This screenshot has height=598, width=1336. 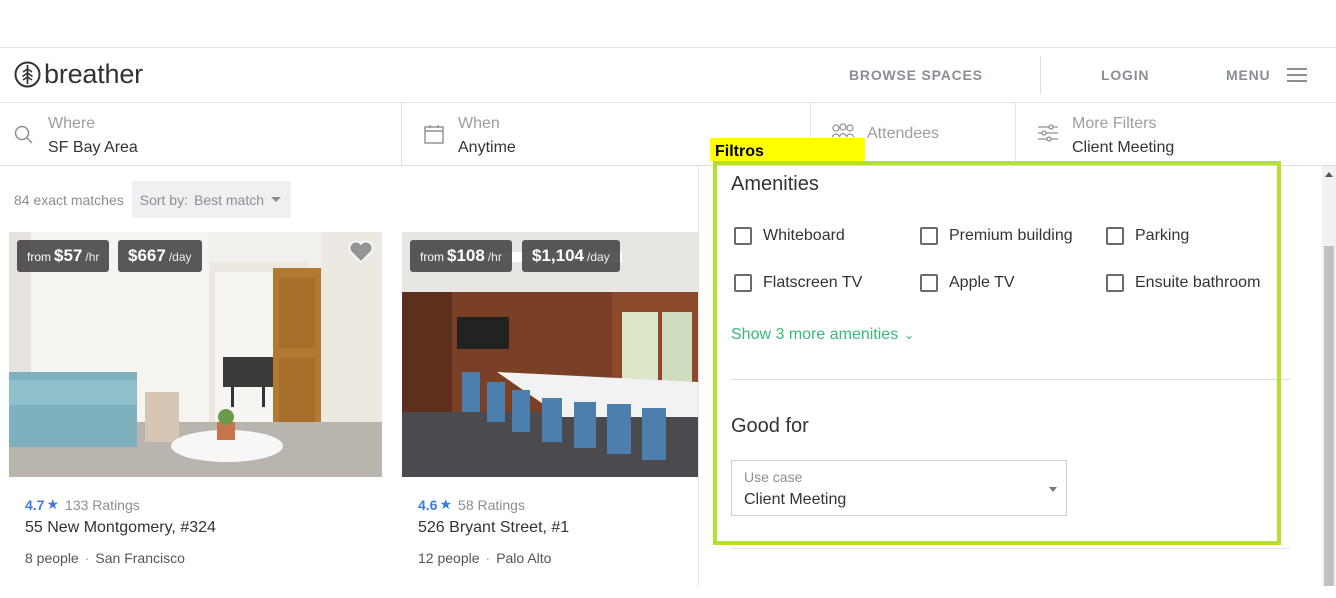 I want to click on menu-link: MENU, so click(x=1248, y=75).